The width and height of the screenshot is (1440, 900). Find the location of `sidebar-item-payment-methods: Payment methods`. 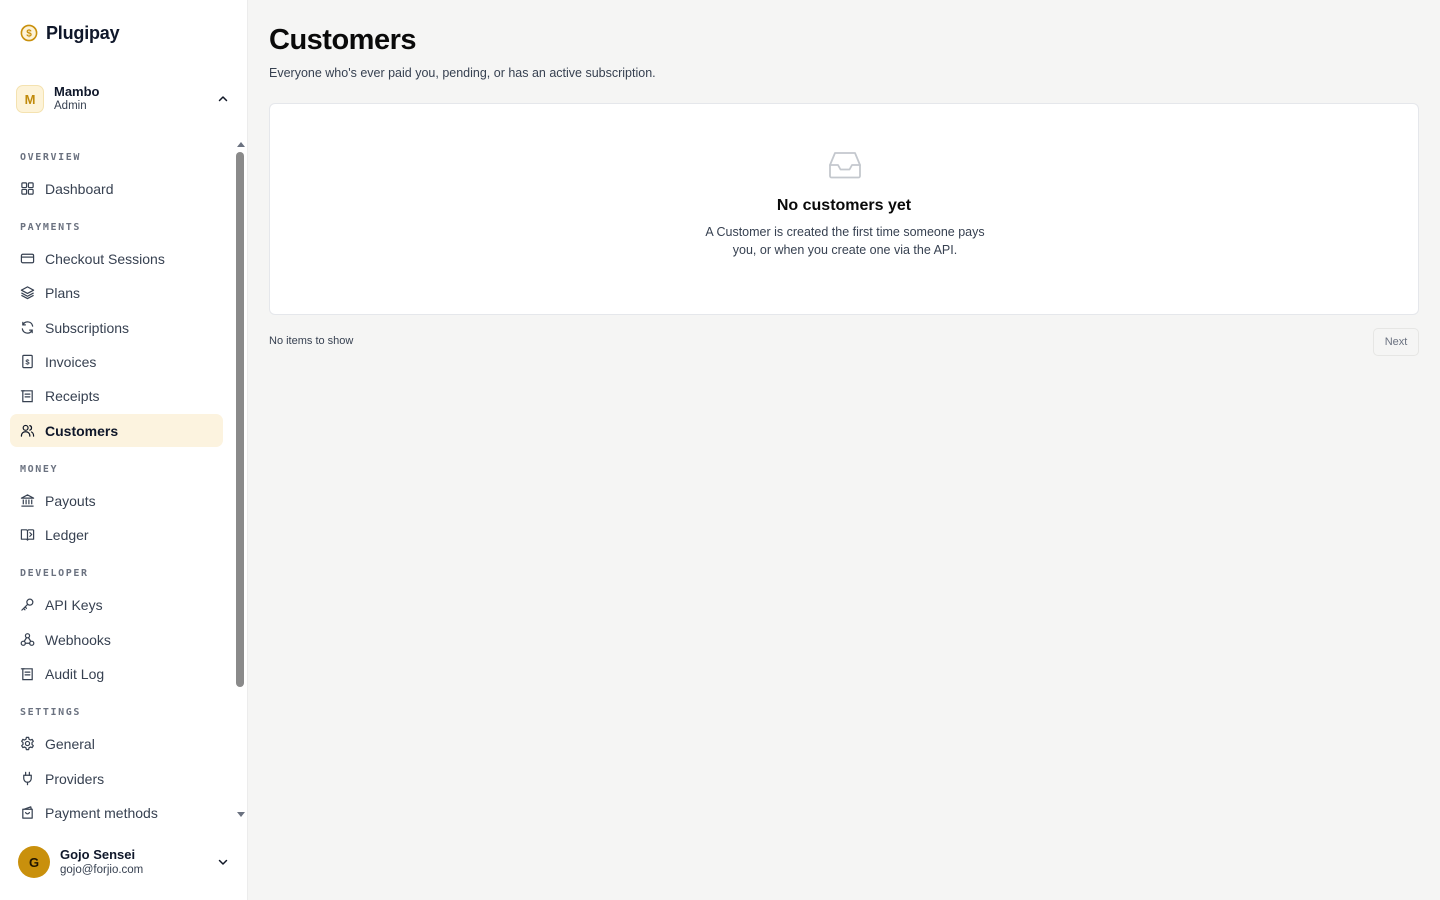

sidebar-item-payment-methods: Payment methods is located at coordinates (116, 810).